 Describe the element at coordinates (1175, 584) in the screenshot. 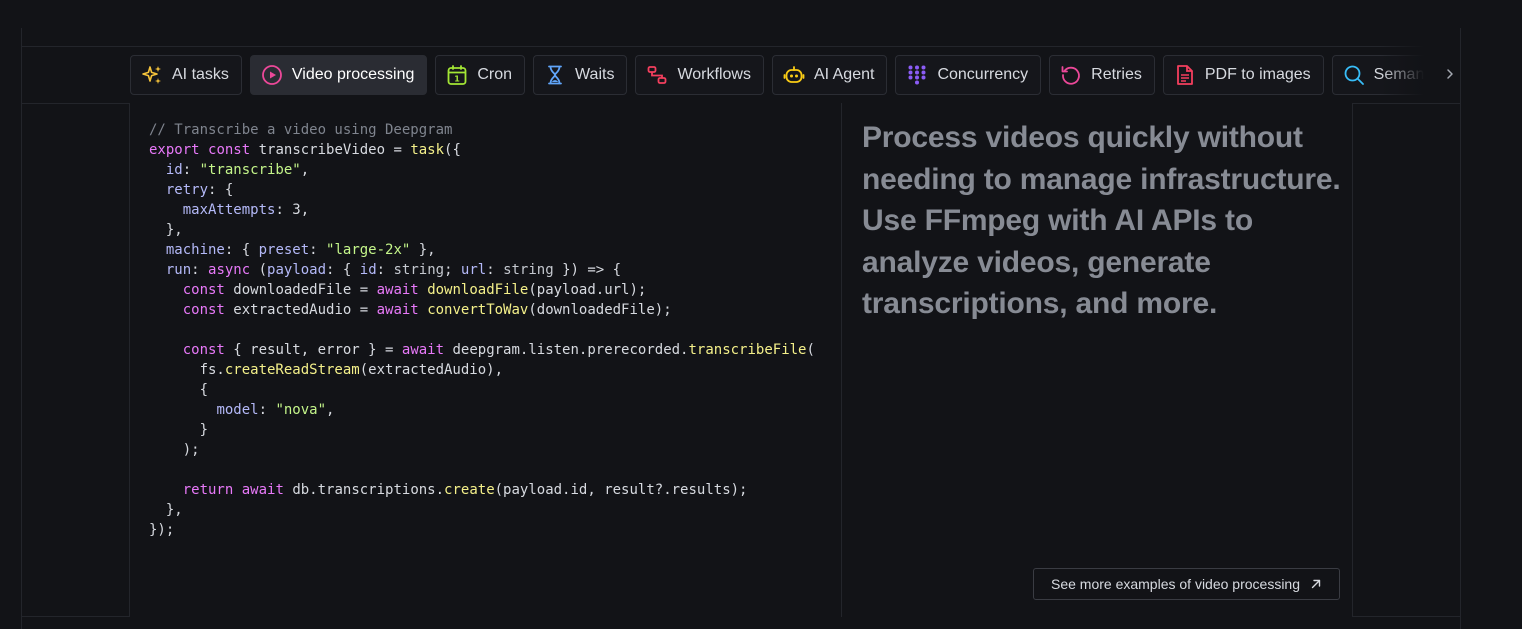

I see `see-more-label: See more examples of video processing` at that location.